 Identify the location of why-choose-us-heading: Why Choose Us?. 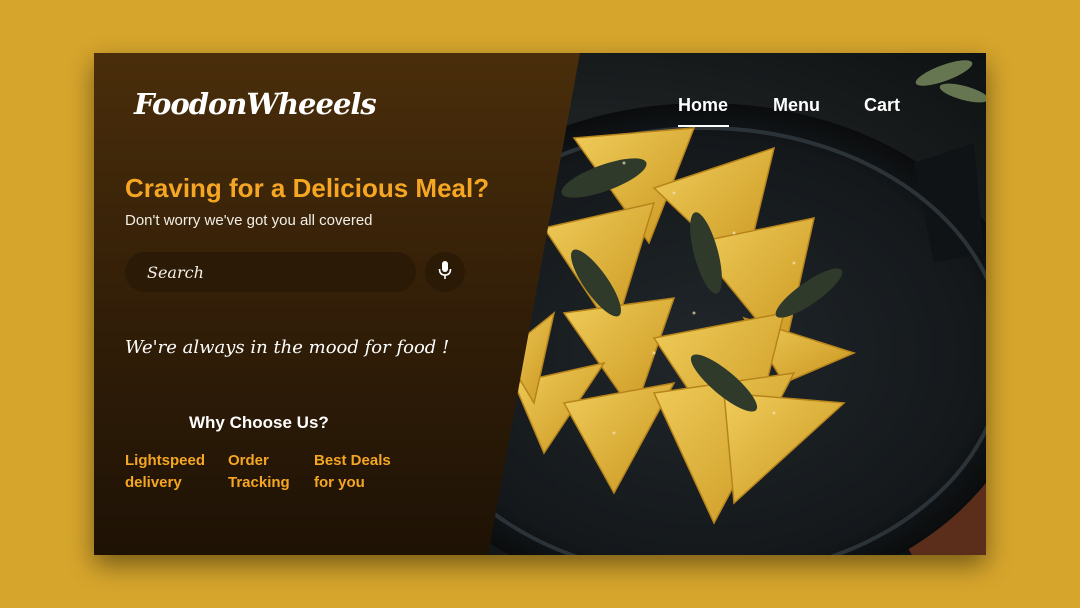
(259, 422).